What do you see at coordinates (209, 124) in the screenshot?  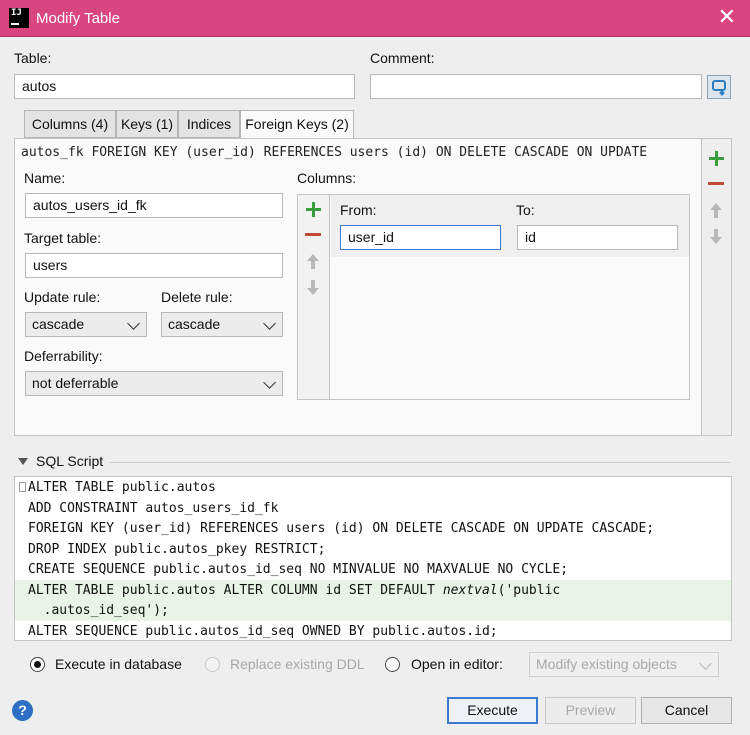 I see `tab-indices: Indices` at bounding box center [209, 124].